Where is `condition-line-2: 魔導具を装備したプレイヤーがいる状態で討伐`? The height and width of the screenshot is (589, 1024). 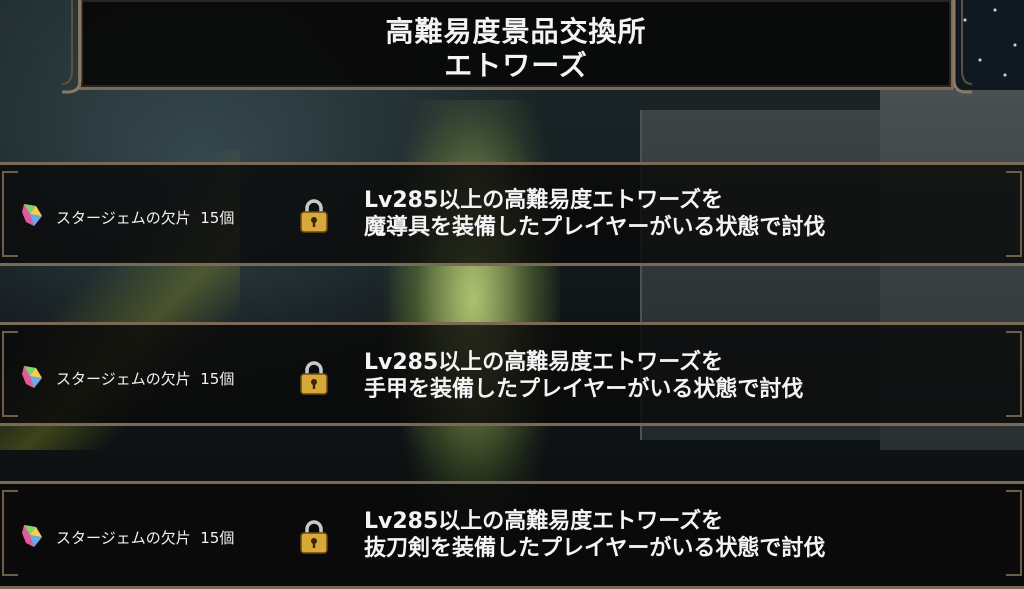
condition-line-2: 魔導具を装備したプレイヤーがいる状態で討伐 is located at coordinates (595, 227).